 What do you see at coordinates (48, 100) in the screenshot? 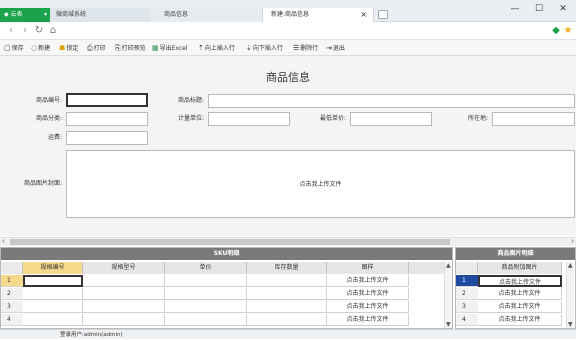
I see `product-no-label: 商品编号:` at bounding box center [48, 100].